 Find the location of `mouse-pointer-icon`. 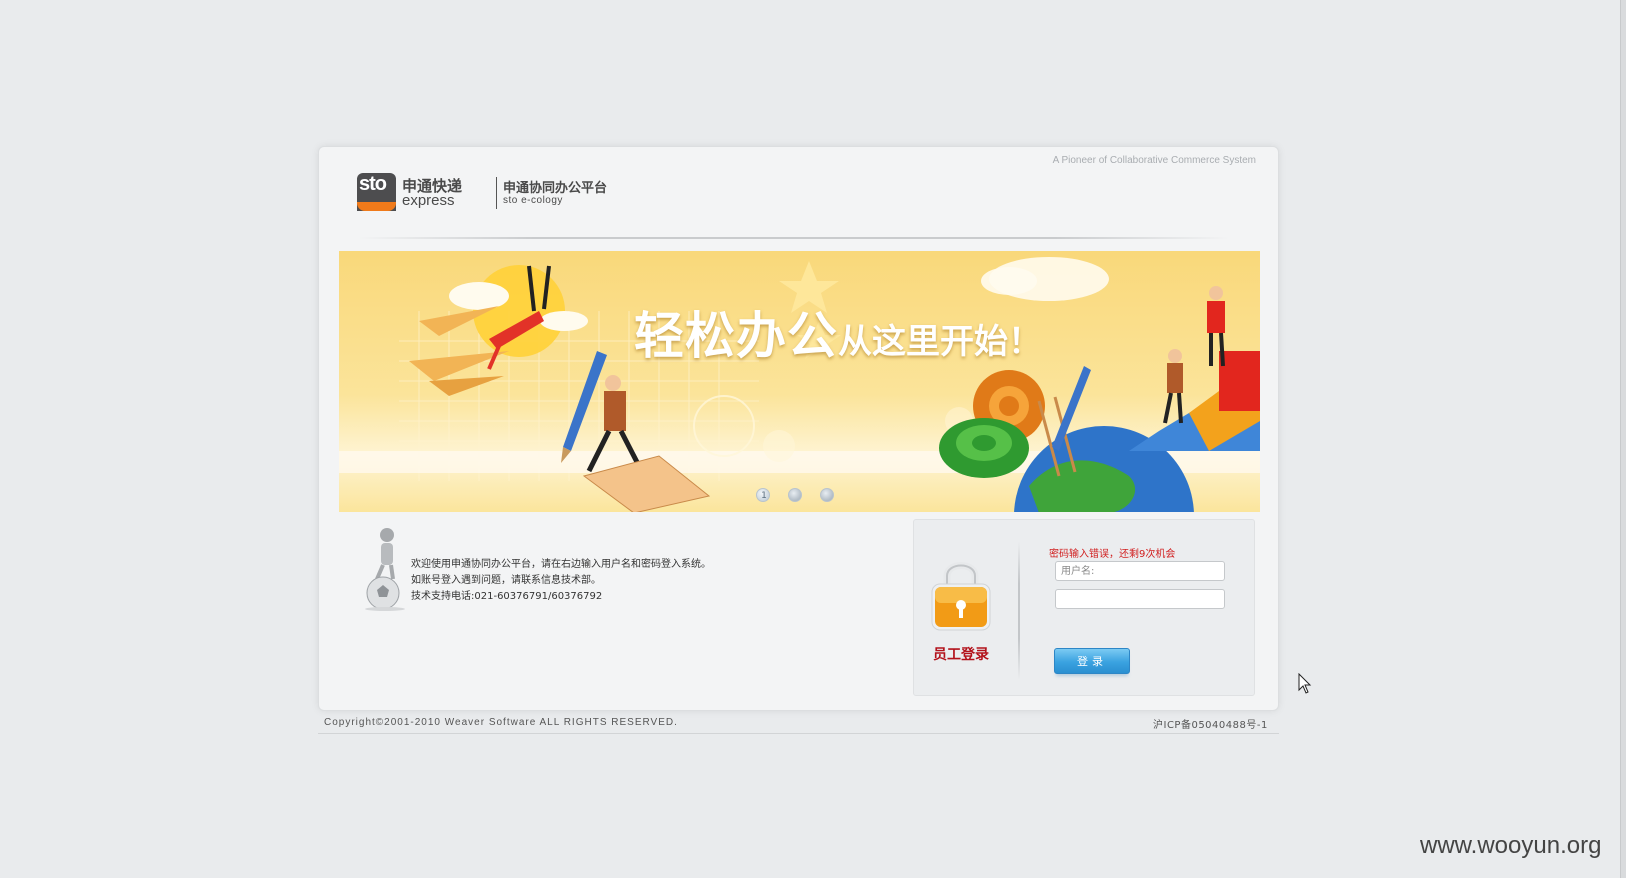

mouse-pointer-icon is located at coordinates (1305, 683).